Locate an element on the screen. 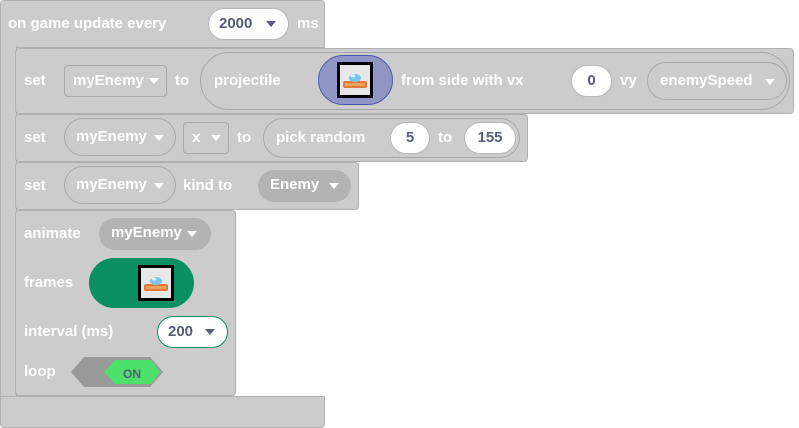  vy-variable-name: enemySpeed is located at coordinates (706, 80).